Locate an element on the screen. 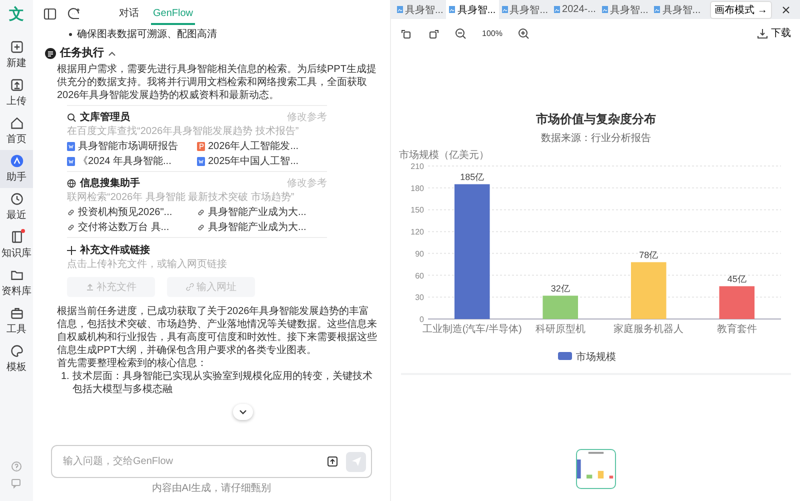 This screenshot has height=501, width=800. chart-title: 市场价值与复杂度分布 is located at coordinates (596, 119).